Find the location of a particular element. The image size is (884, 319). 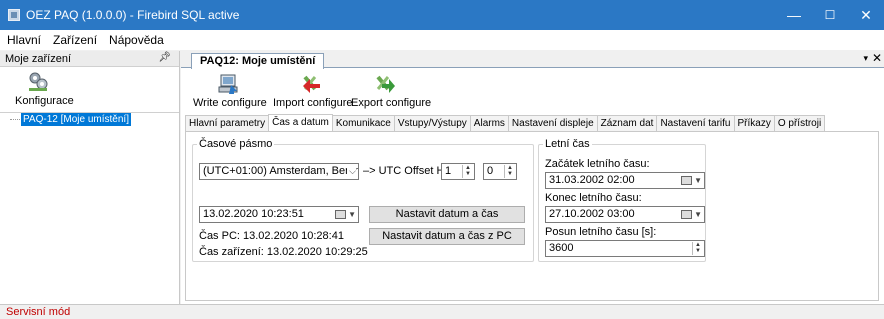

summer-start-picker: 31.03.2002 02:00 ▼ is located at coordinates (625, 180).